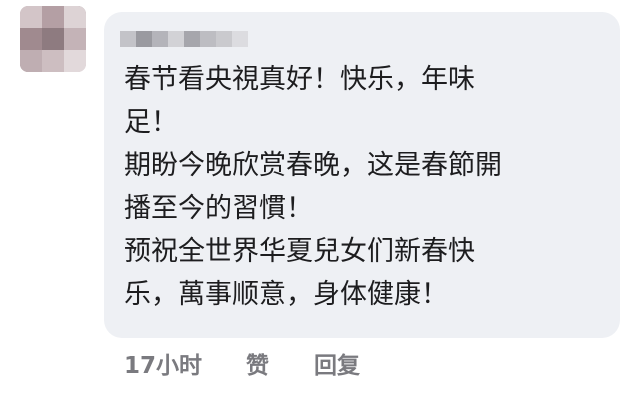 The width and height of the screenshot is (640, 403). I want to click on avatar, so click(53, 39).